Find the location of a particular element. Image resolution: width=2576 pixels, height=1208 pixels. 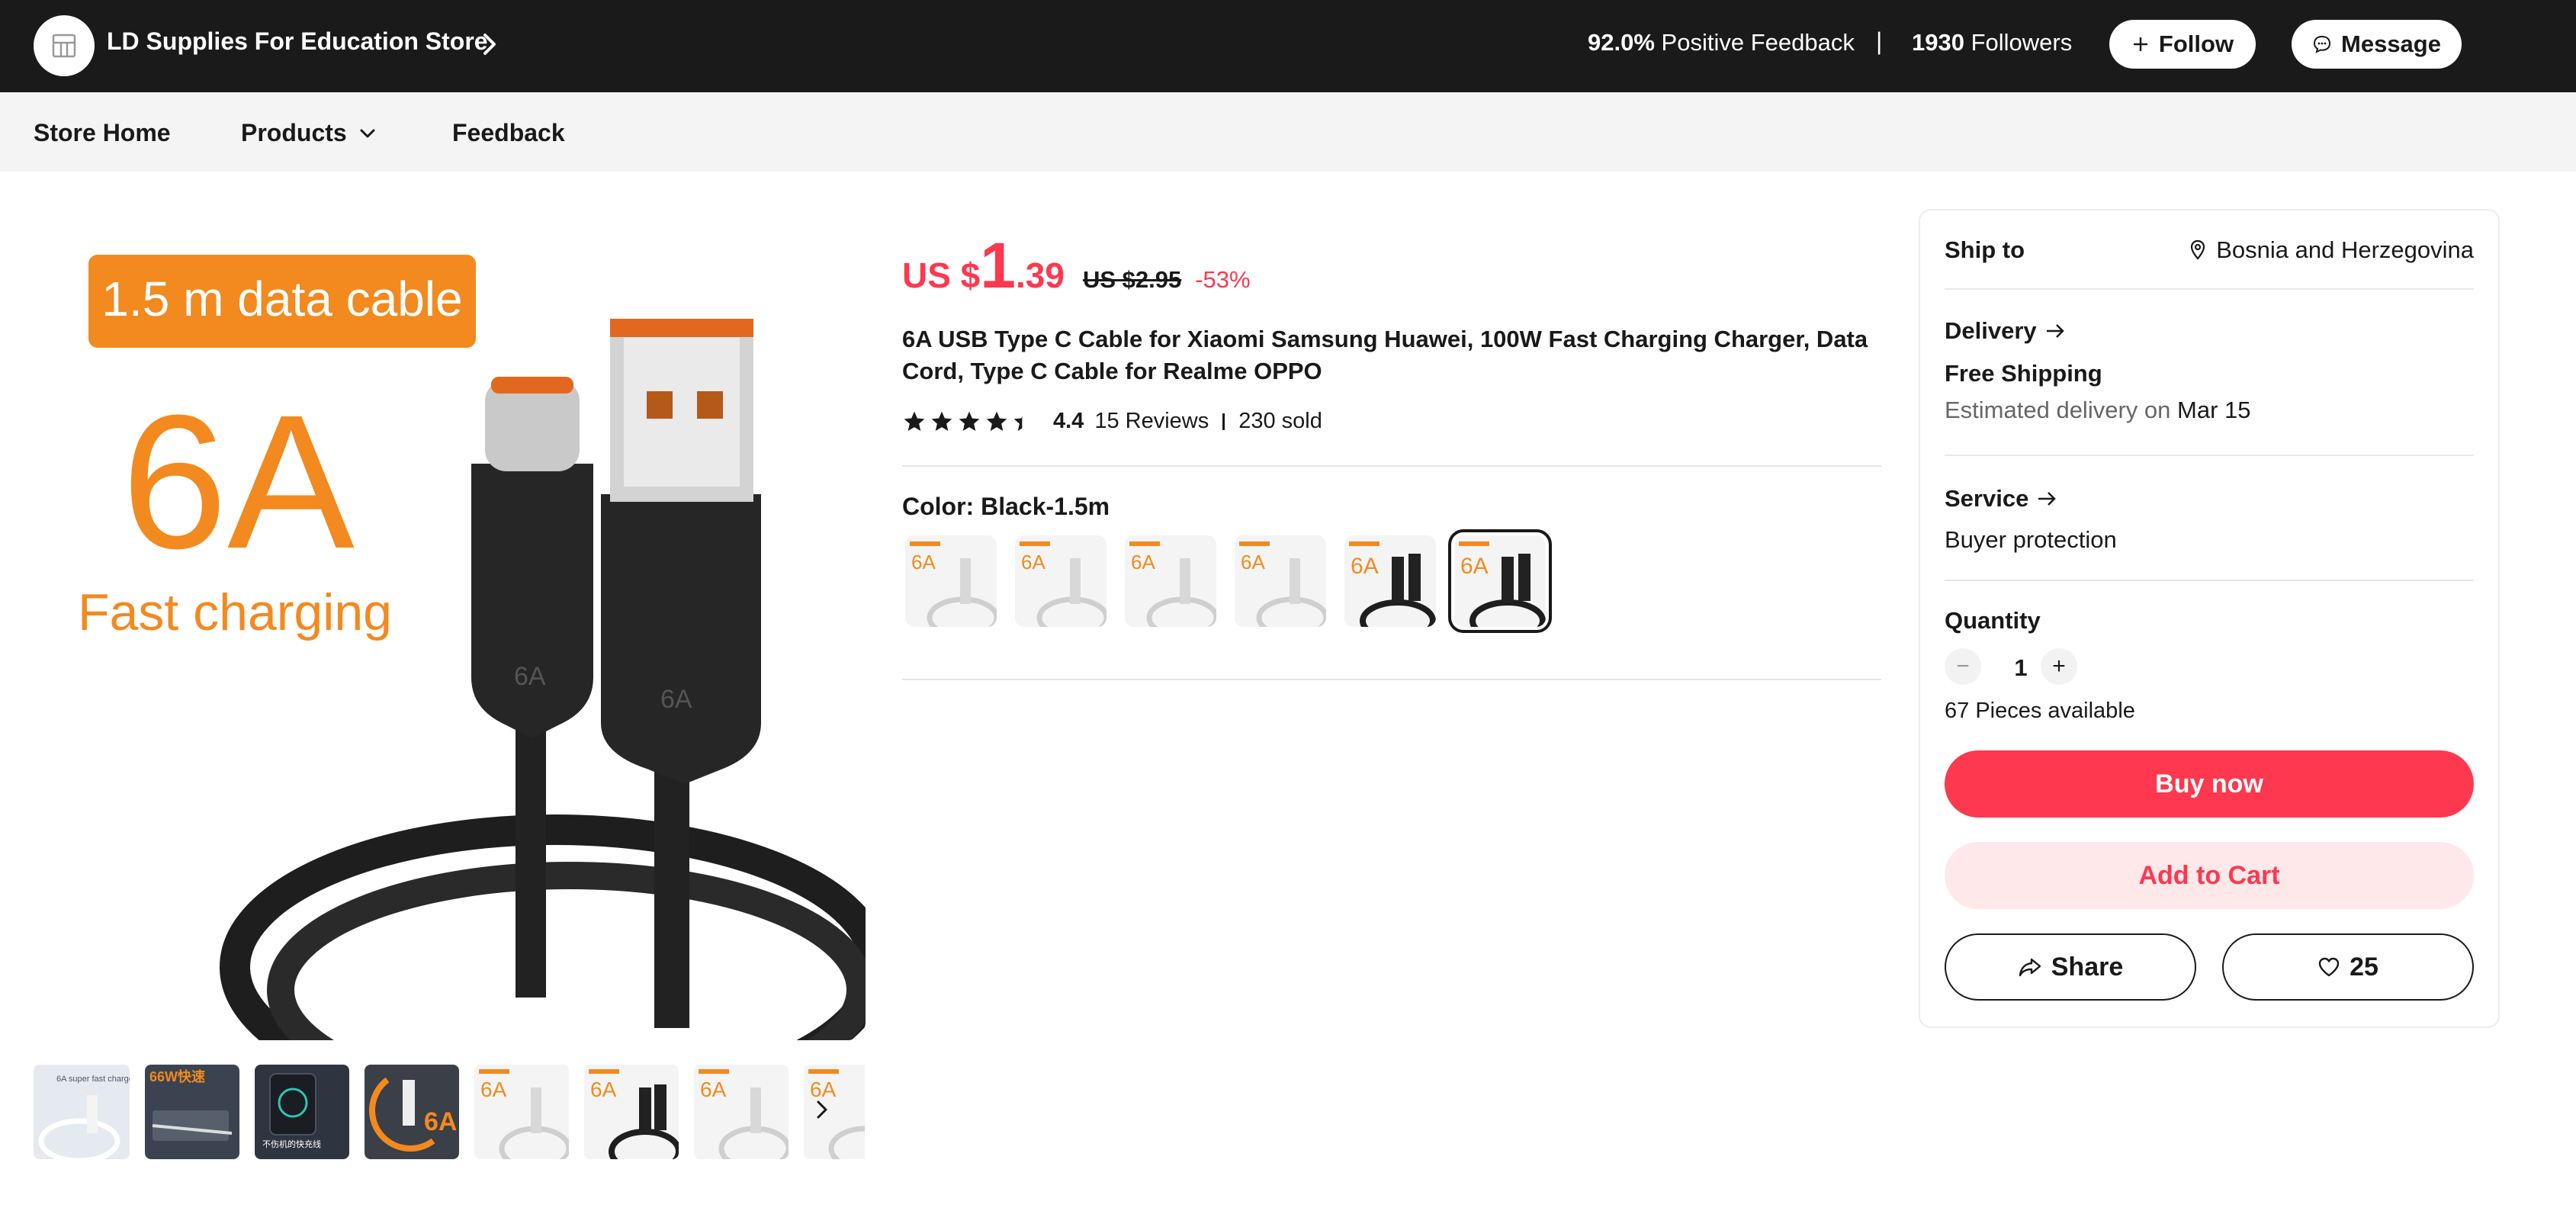

chevron-down-icon is located at coordinates (367, 133).